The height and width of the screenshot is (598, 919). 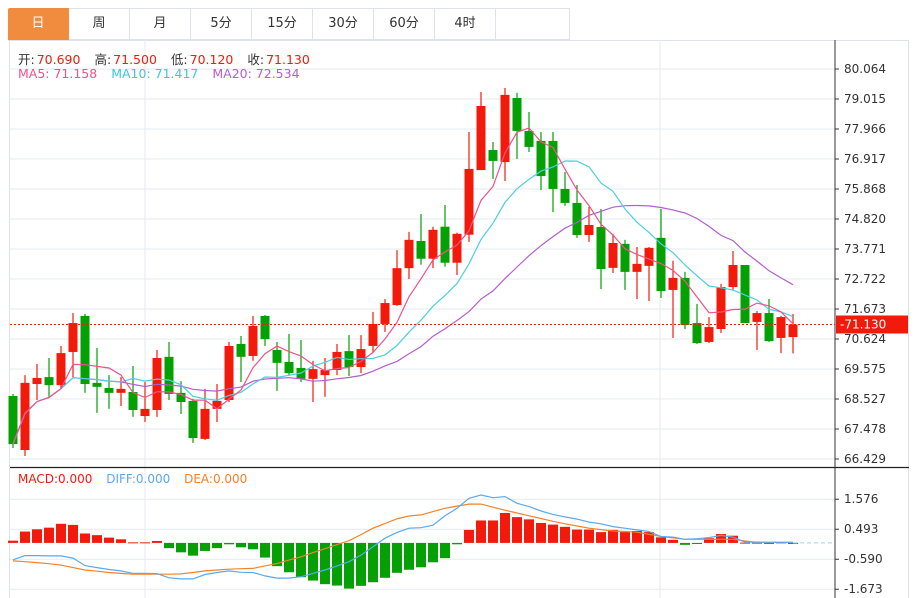 I want to click on open-label: 开:, so click(x=26, y=59).